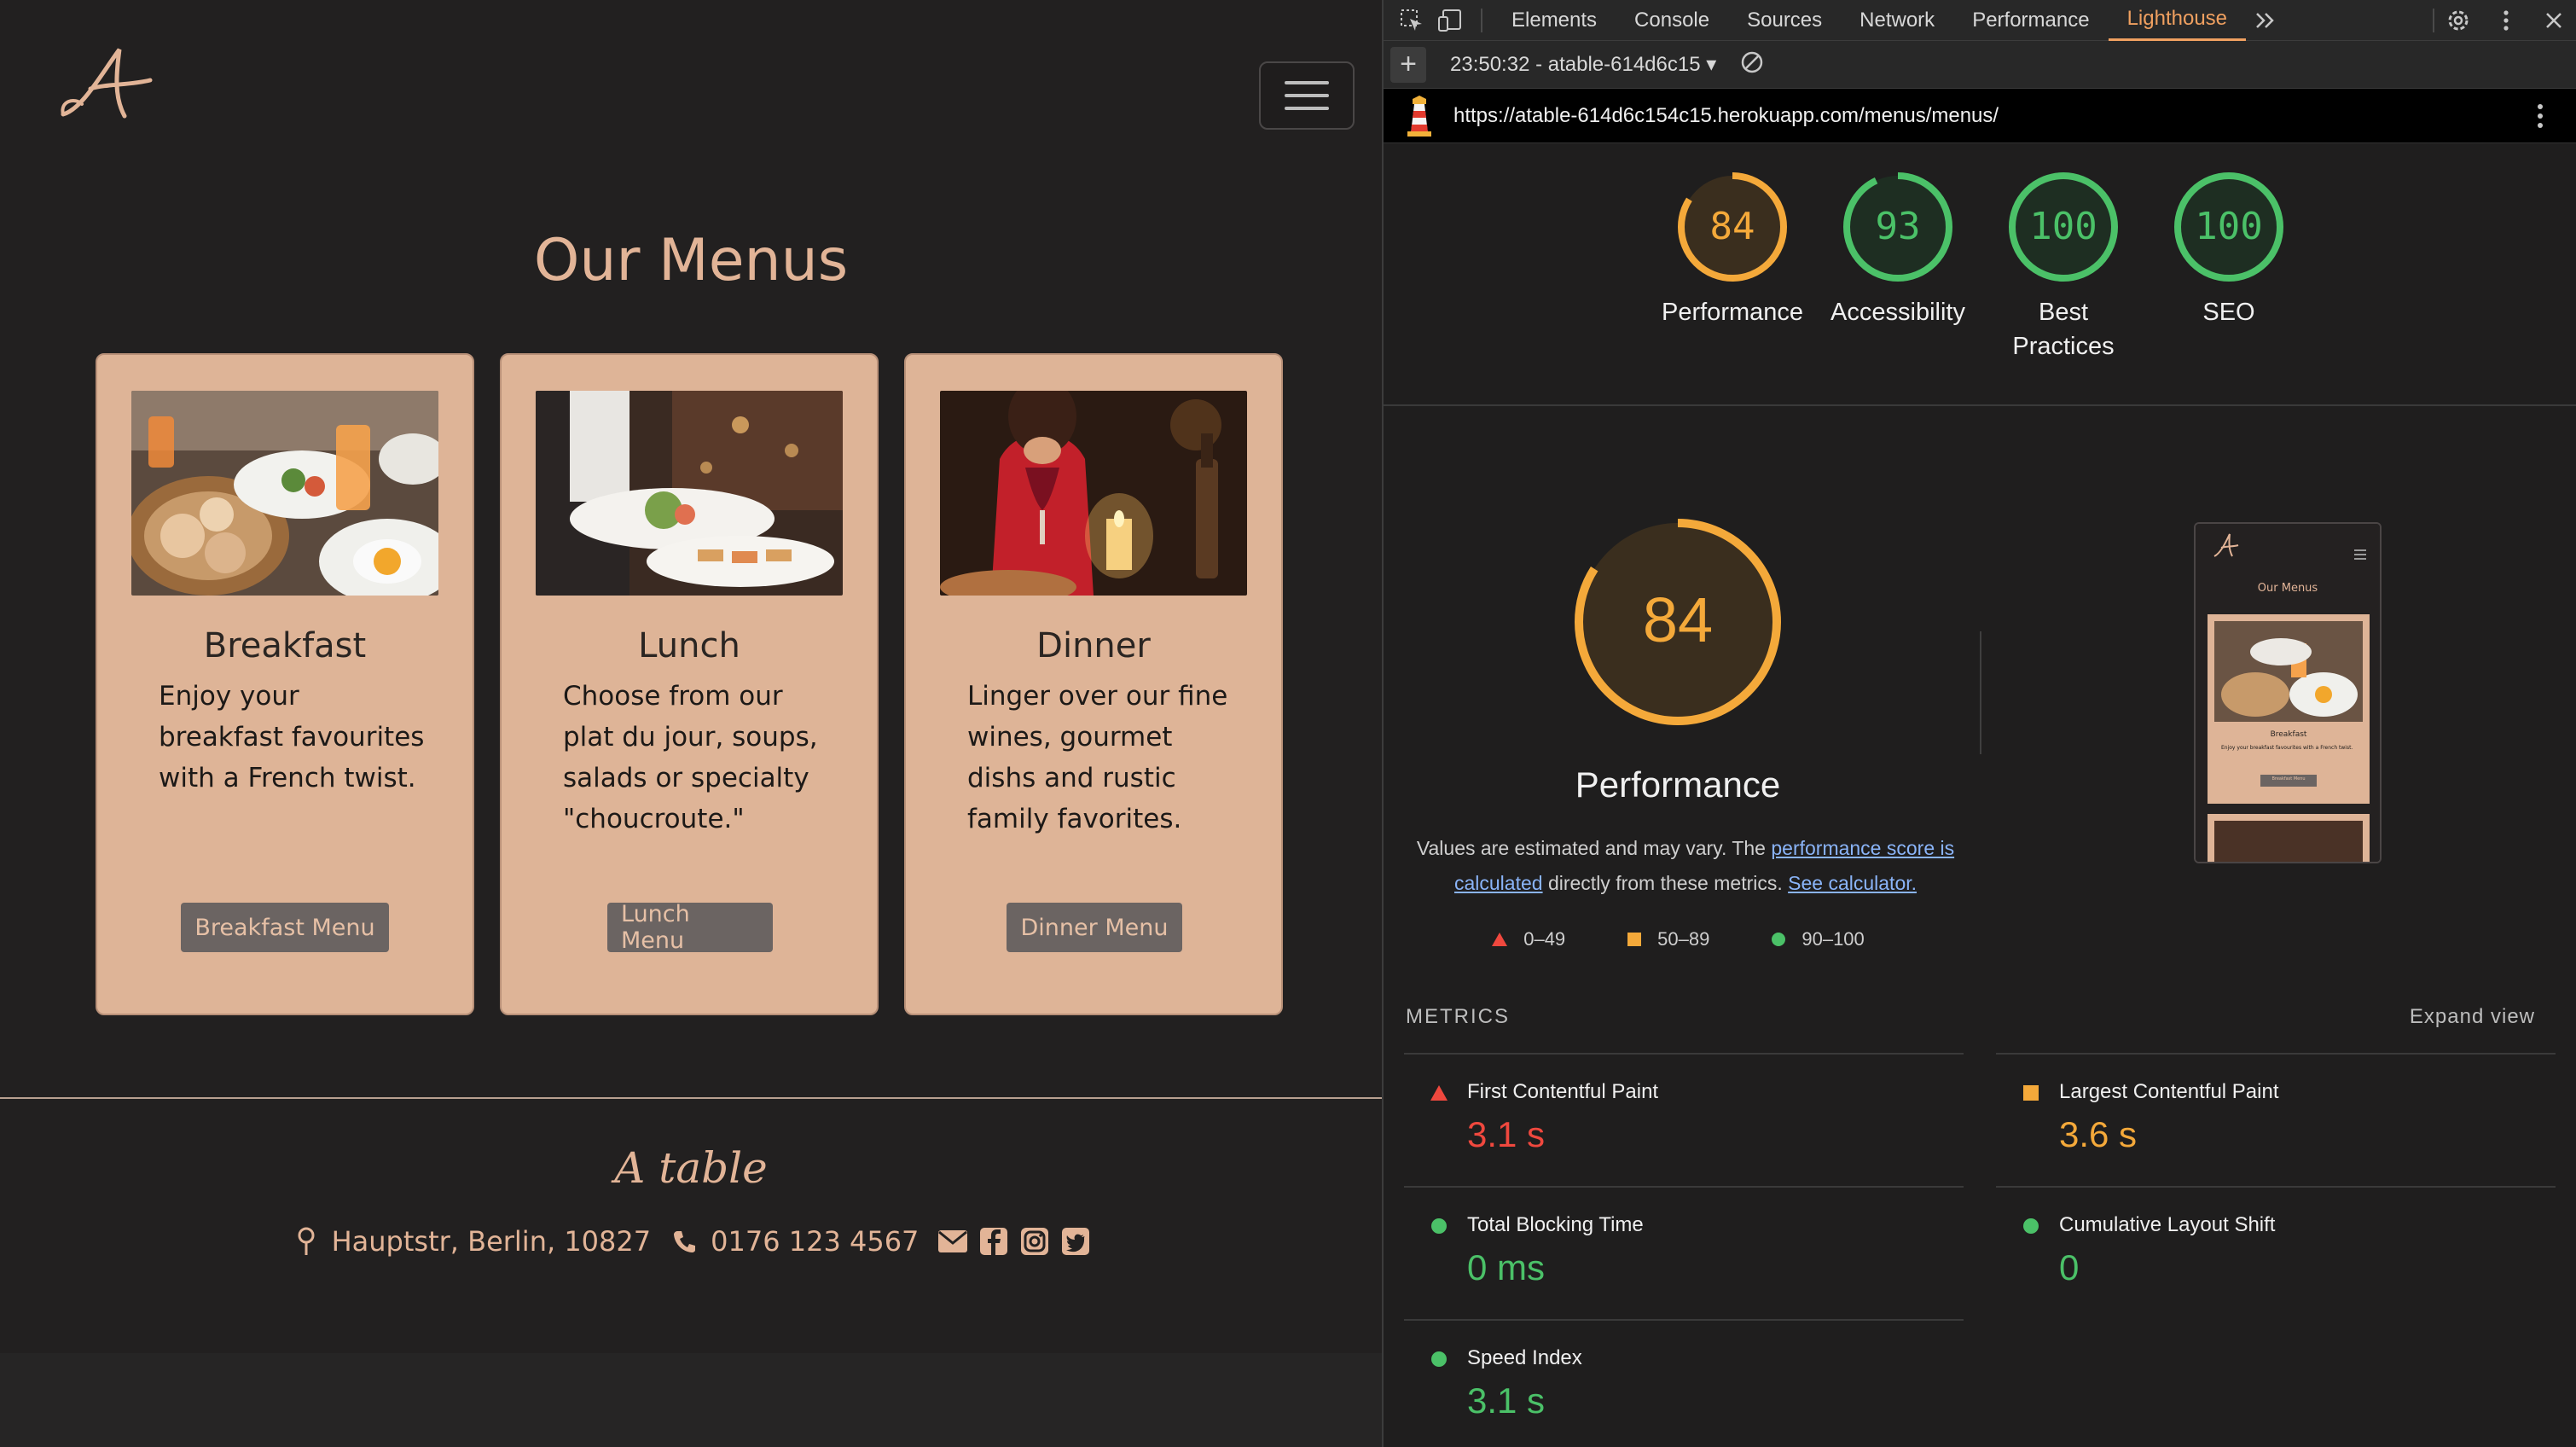 The height and width of the screenshot is (1447, 2576). Describe the element at coordinates (2063, 267) in the screenshot. I see `gauge-best-practices: 100 Best Practices` at that location.